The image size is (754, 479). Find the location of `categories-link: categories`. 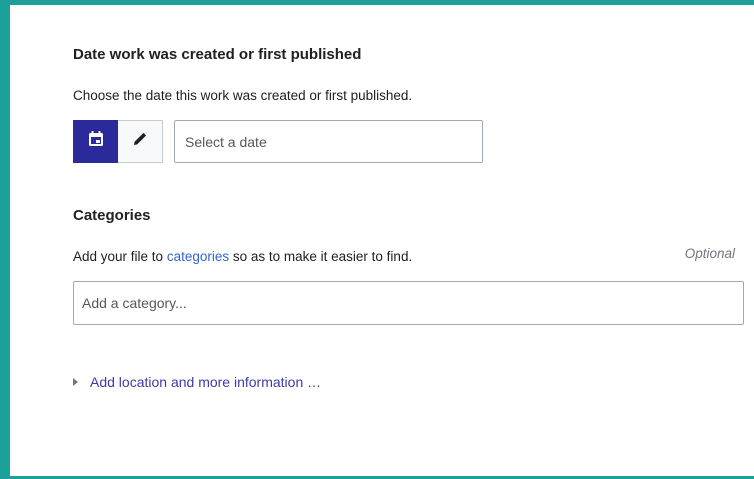

categories-link: categories is located at coordinates (198, 256).